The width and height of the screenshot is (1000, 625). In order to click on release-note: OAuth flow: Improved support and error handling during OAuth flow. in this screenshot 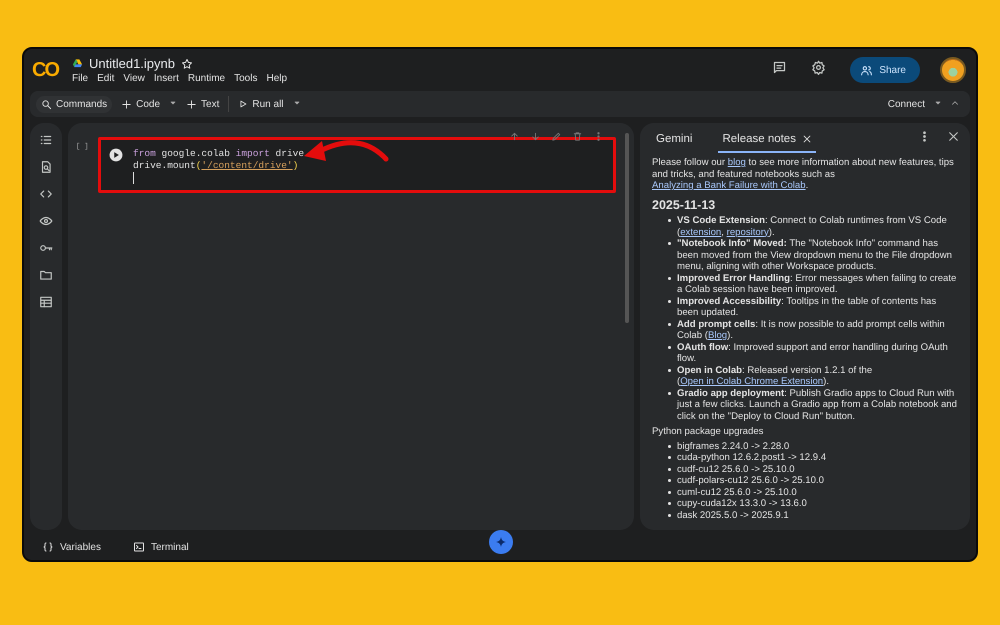, I will do `click(813, 353)`.